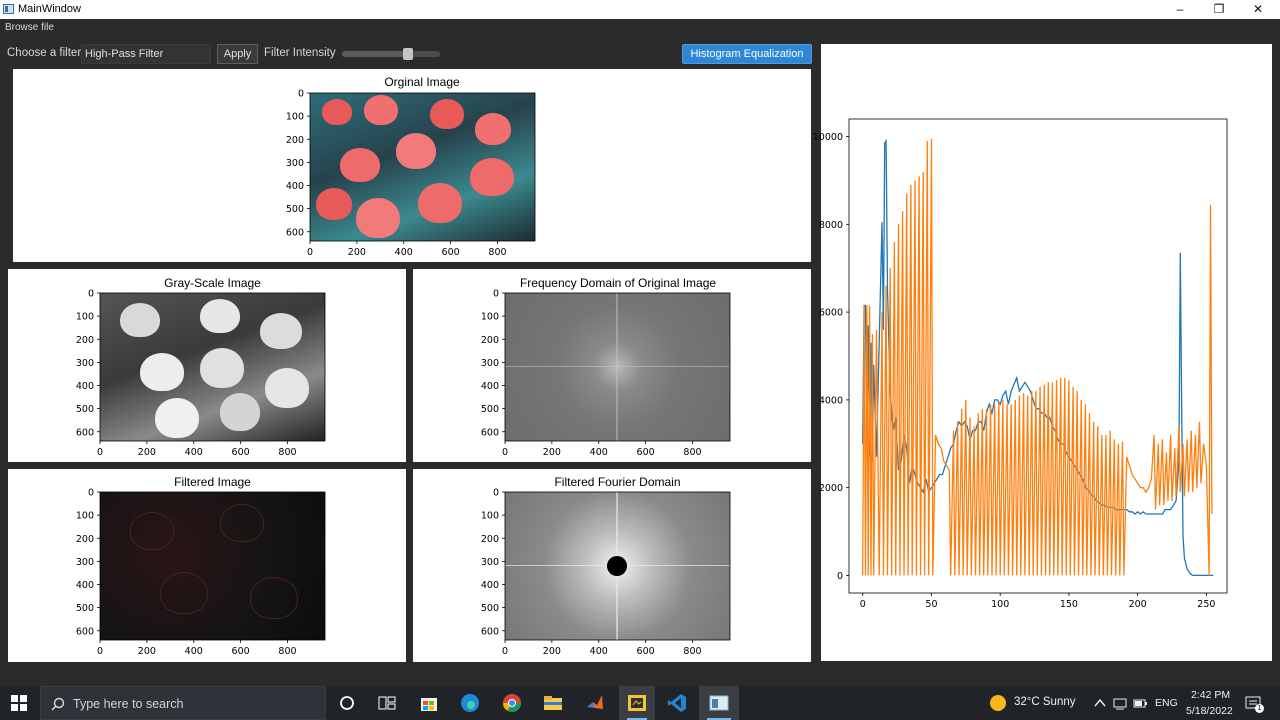 This screenshot has height=720, width=1280. I want to click on histogram-x-tick-label: 200, so click(1138, 604).